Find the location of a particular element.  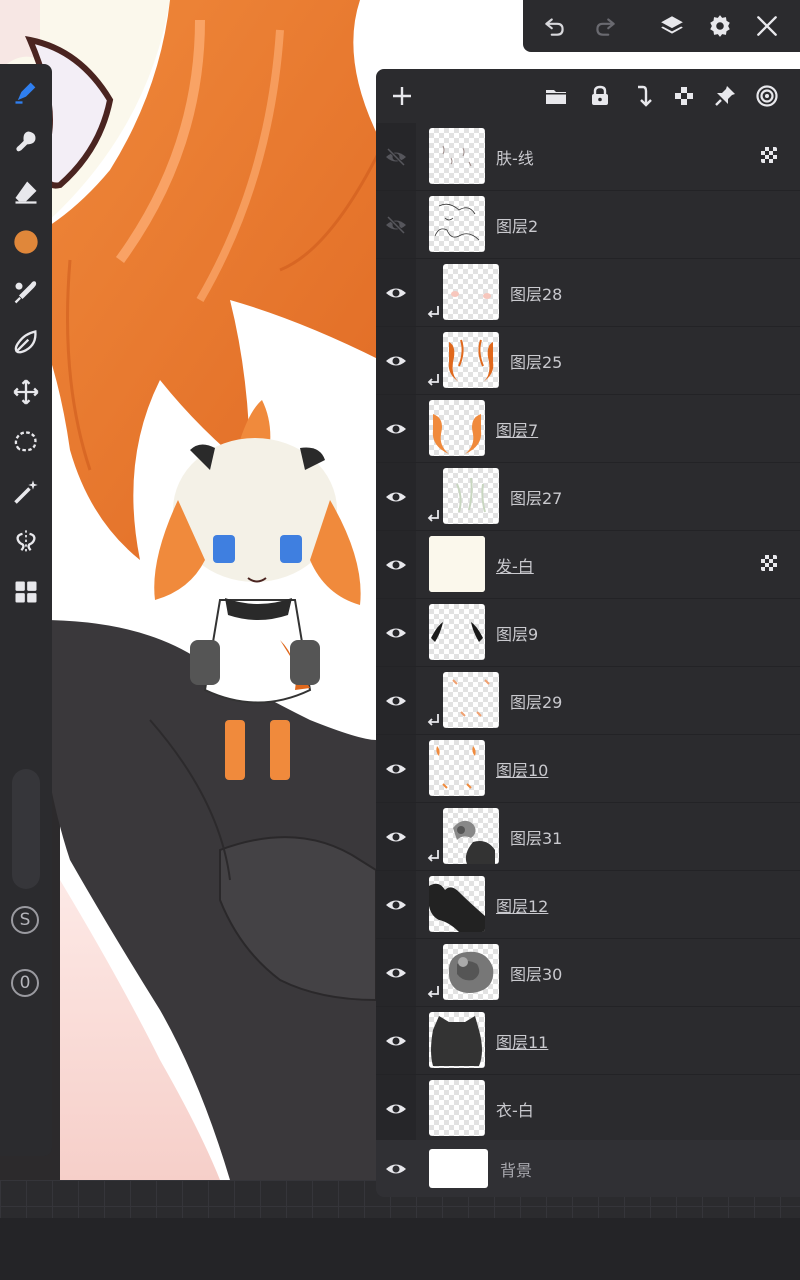

layer-row: 图层25 is located at coordinates (588, 361).